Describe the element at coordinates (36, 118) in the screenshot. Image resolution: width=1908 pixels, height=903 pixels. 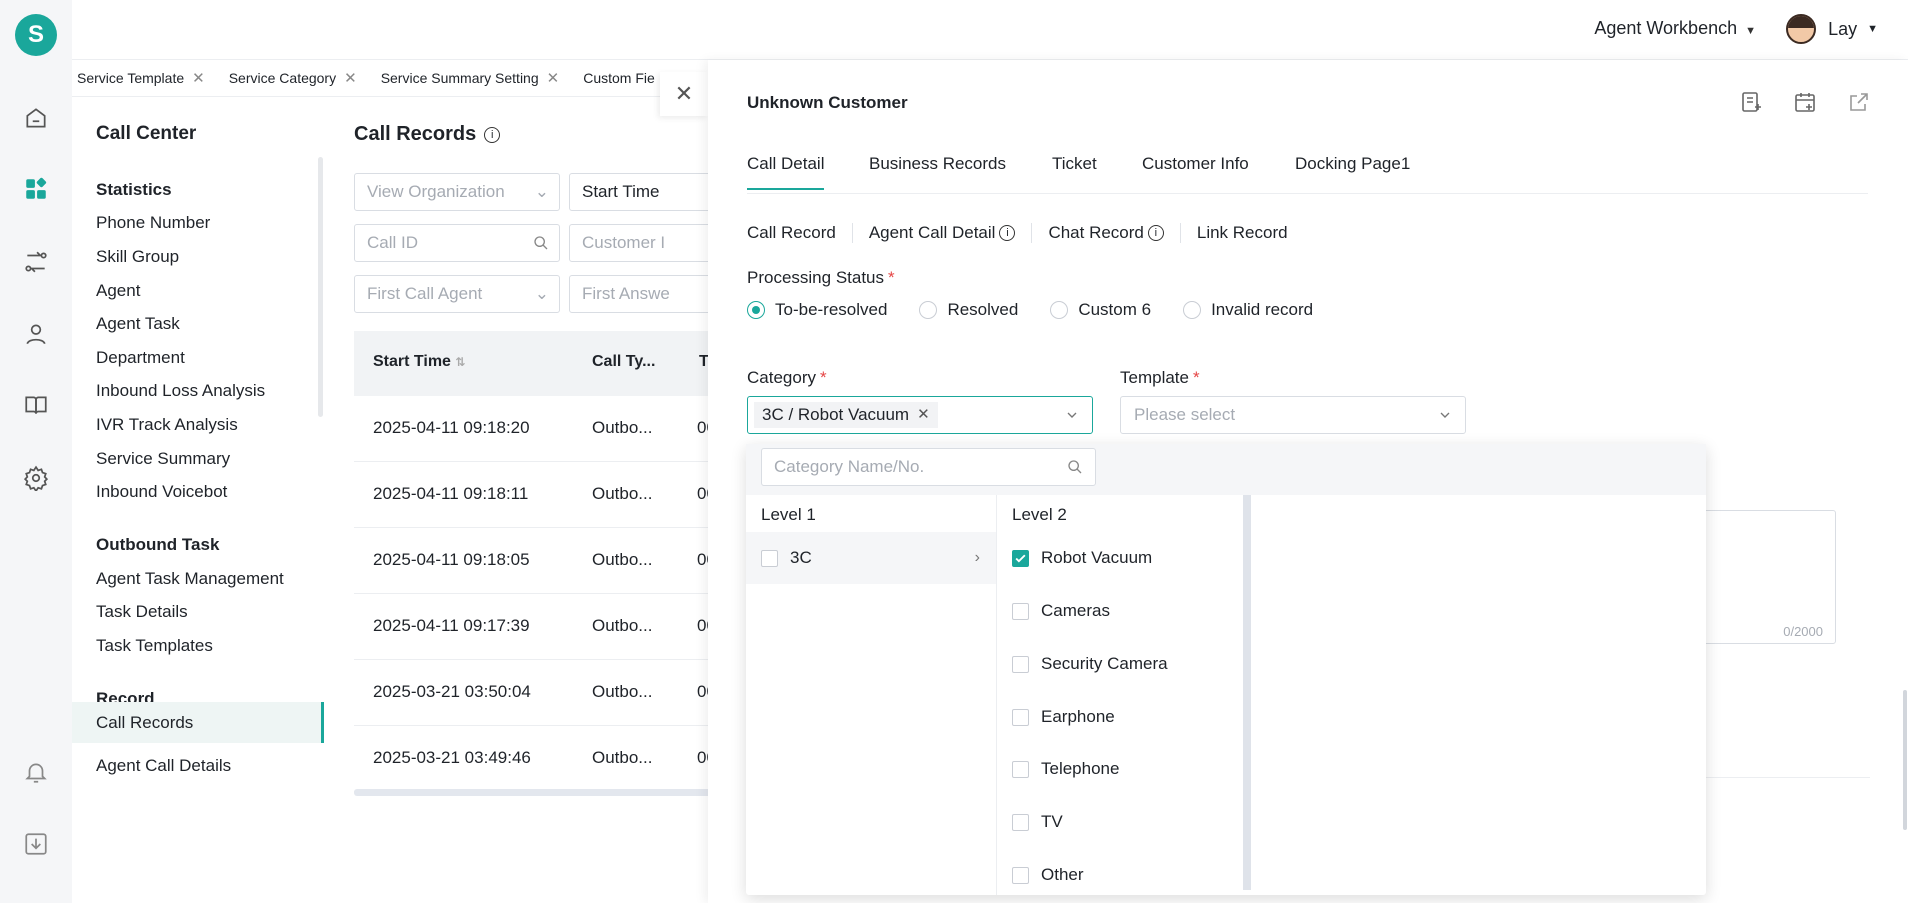
I see `home-icon` at that location.